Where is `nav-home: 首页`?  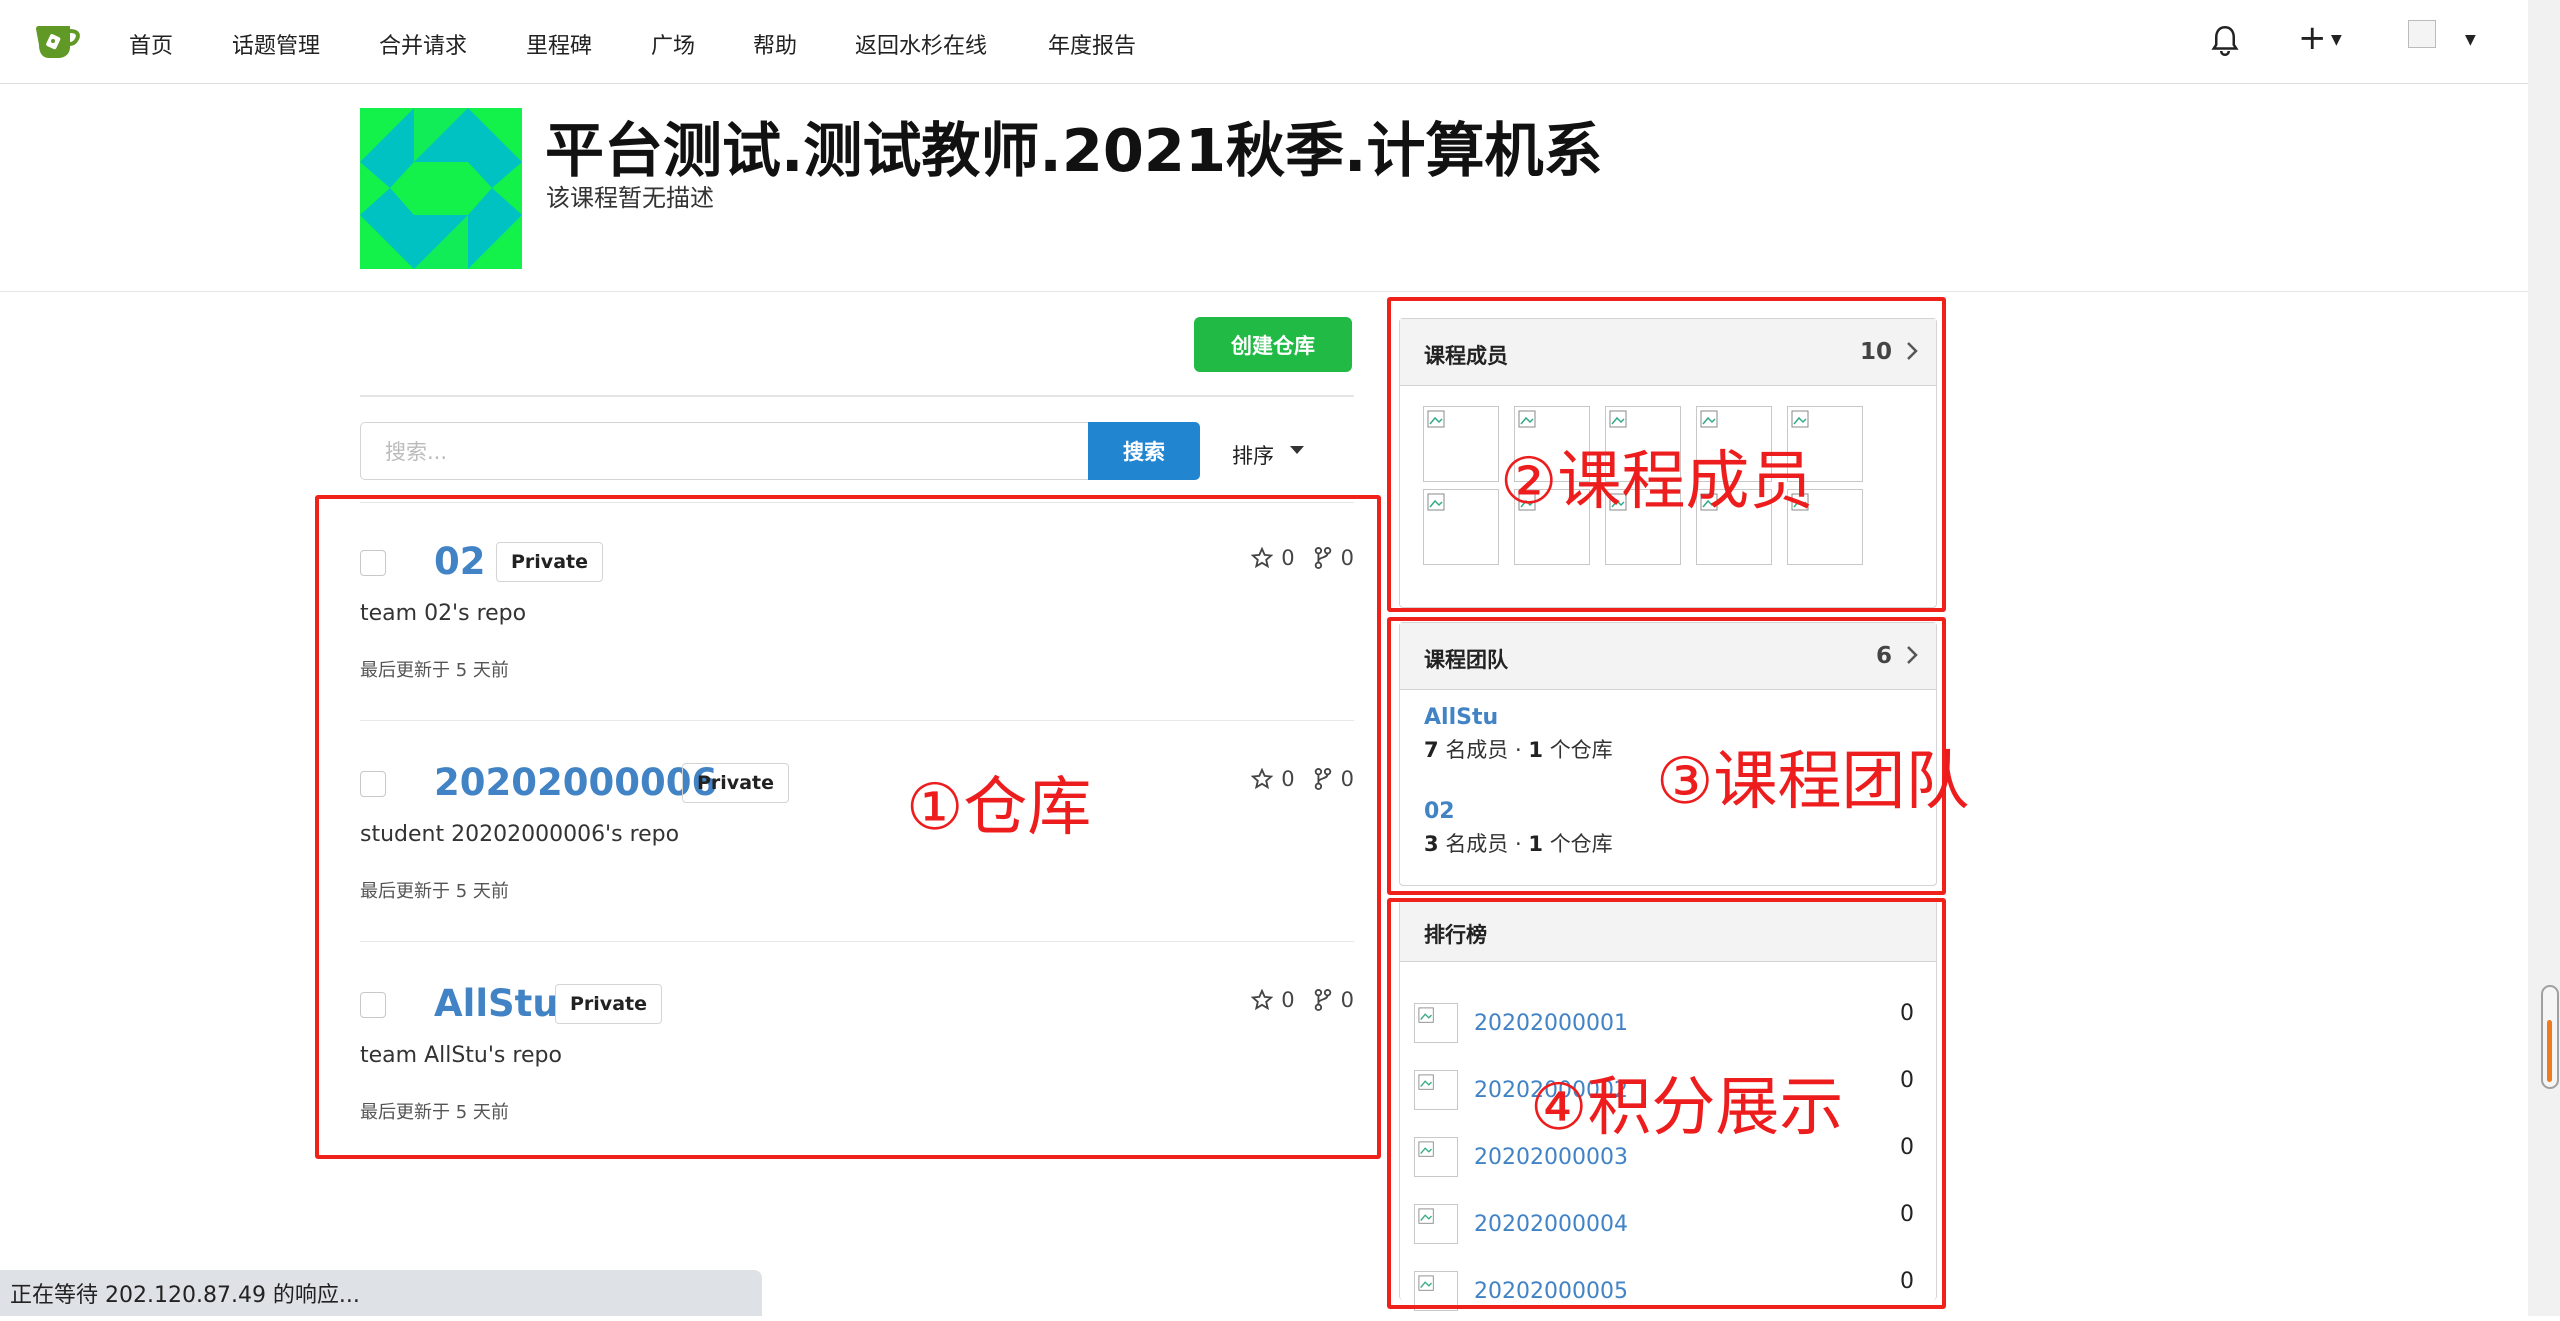
nav-home: 首页 is located at coordinates (151, 44).